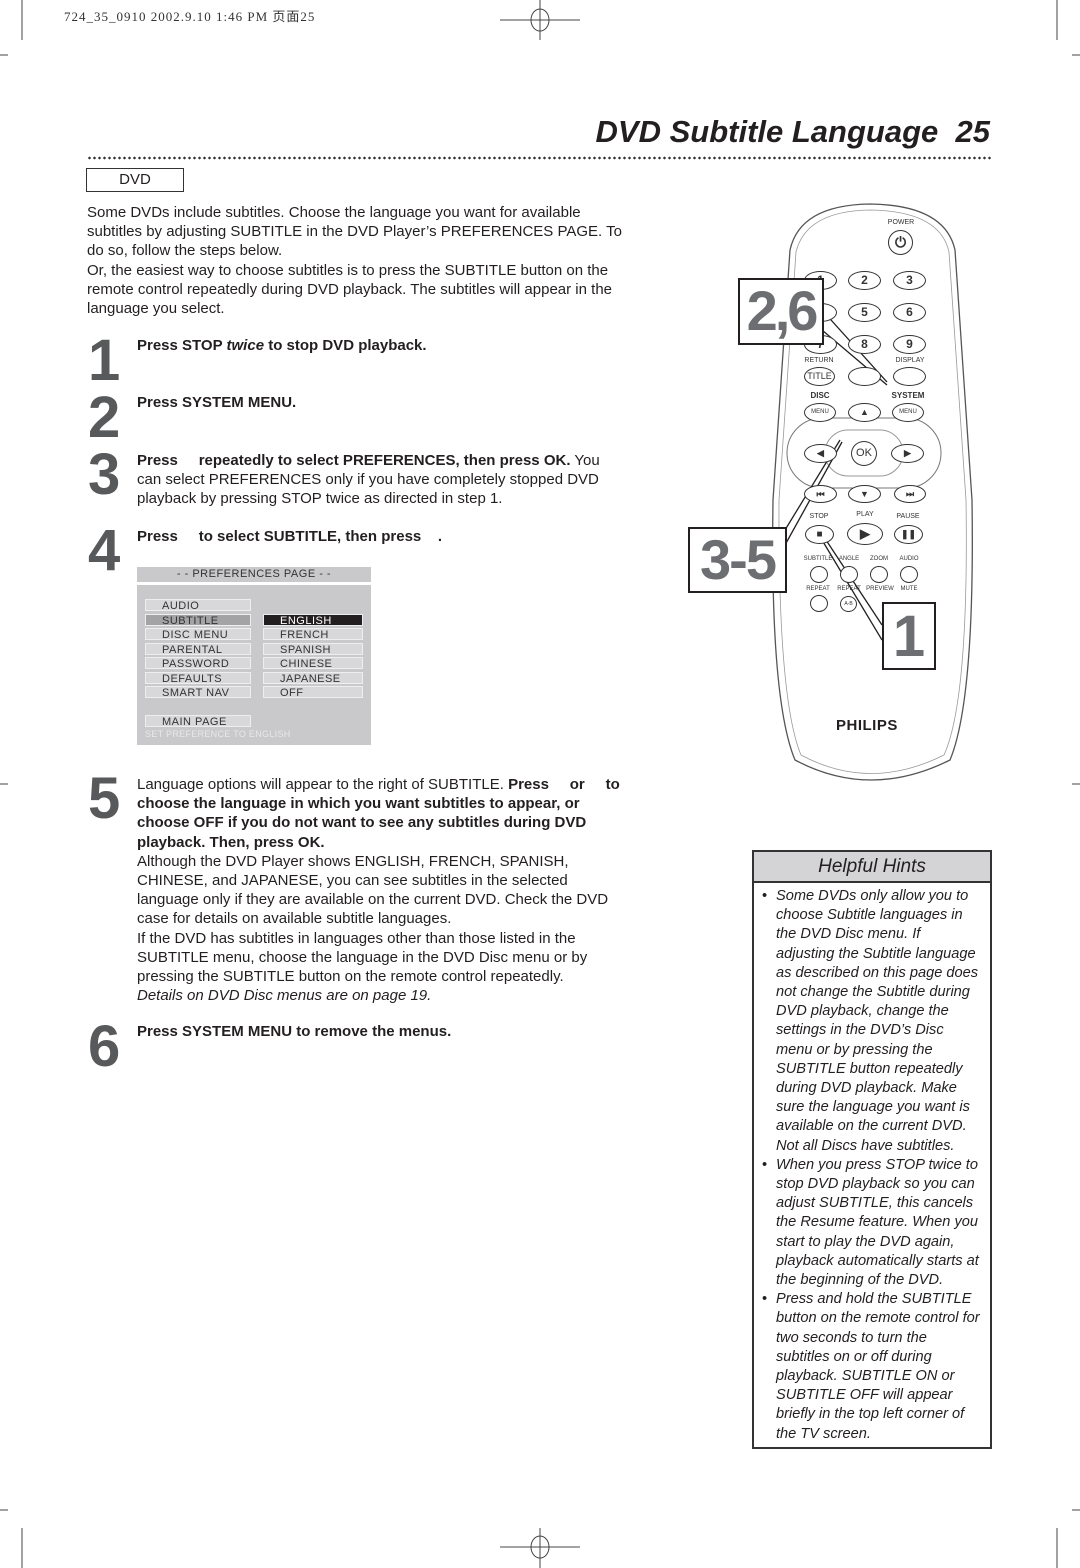 The height and width of the screenshot is (1568, 1080). I want to click on title-button: TITLE, so click(819, 376).